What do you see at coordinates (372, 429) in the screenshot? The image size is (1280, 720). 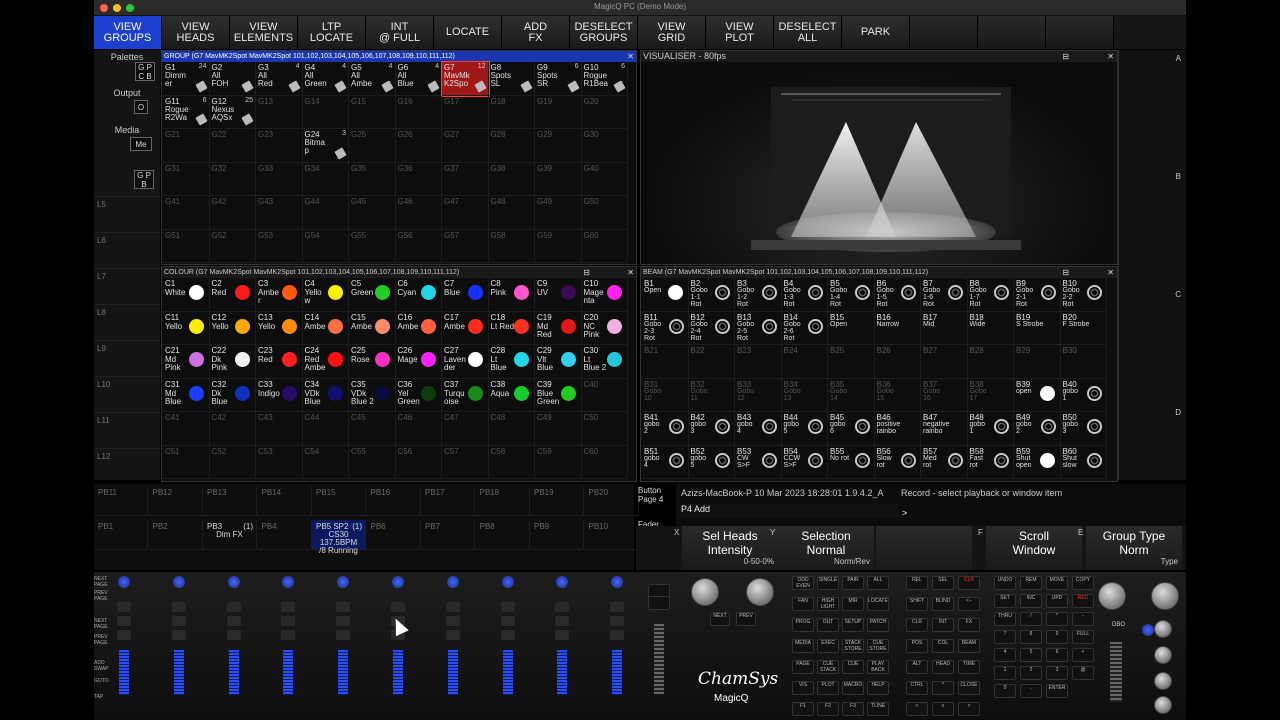 I see `colour-cell: C45` at bounding box center [372, 429].